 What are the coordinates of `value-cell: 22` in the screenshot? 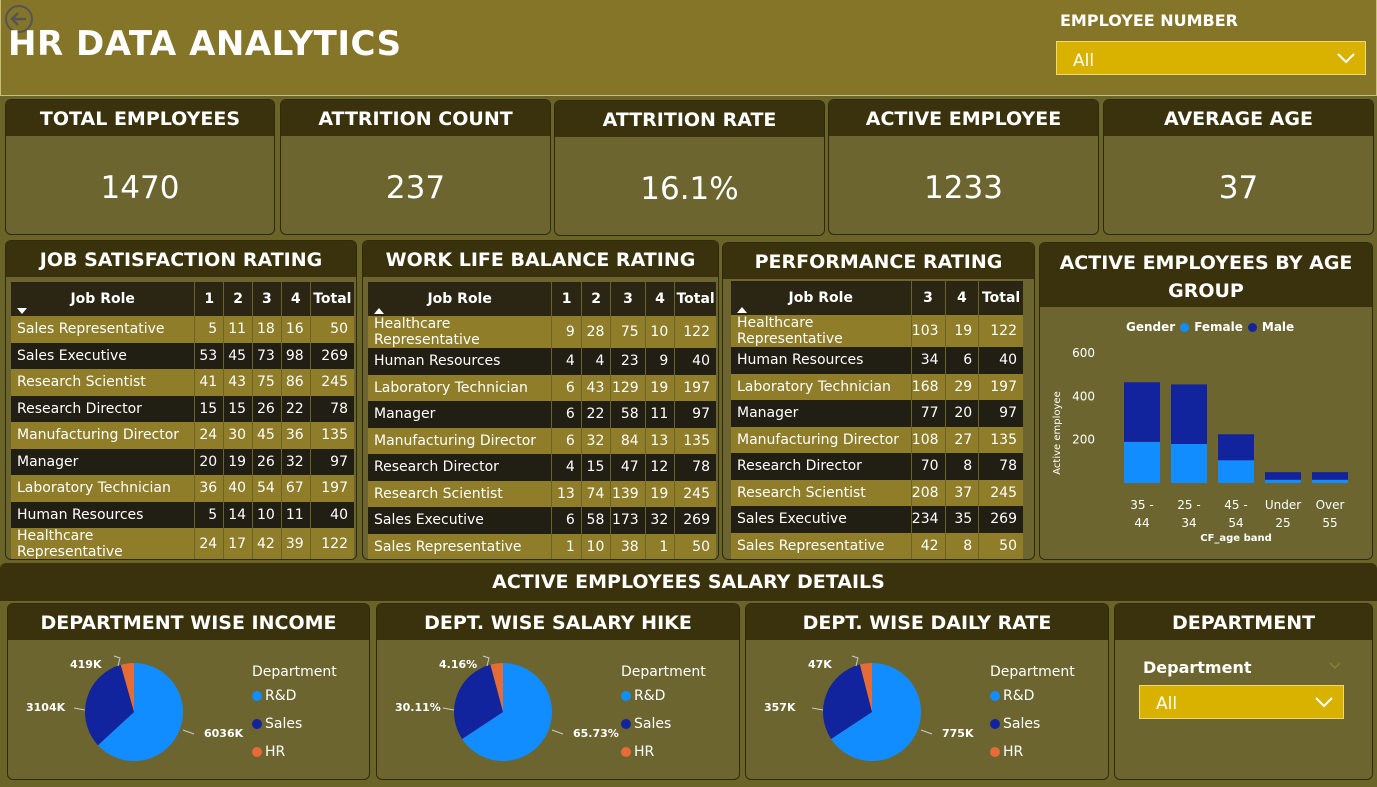 It's located at (295, 408).